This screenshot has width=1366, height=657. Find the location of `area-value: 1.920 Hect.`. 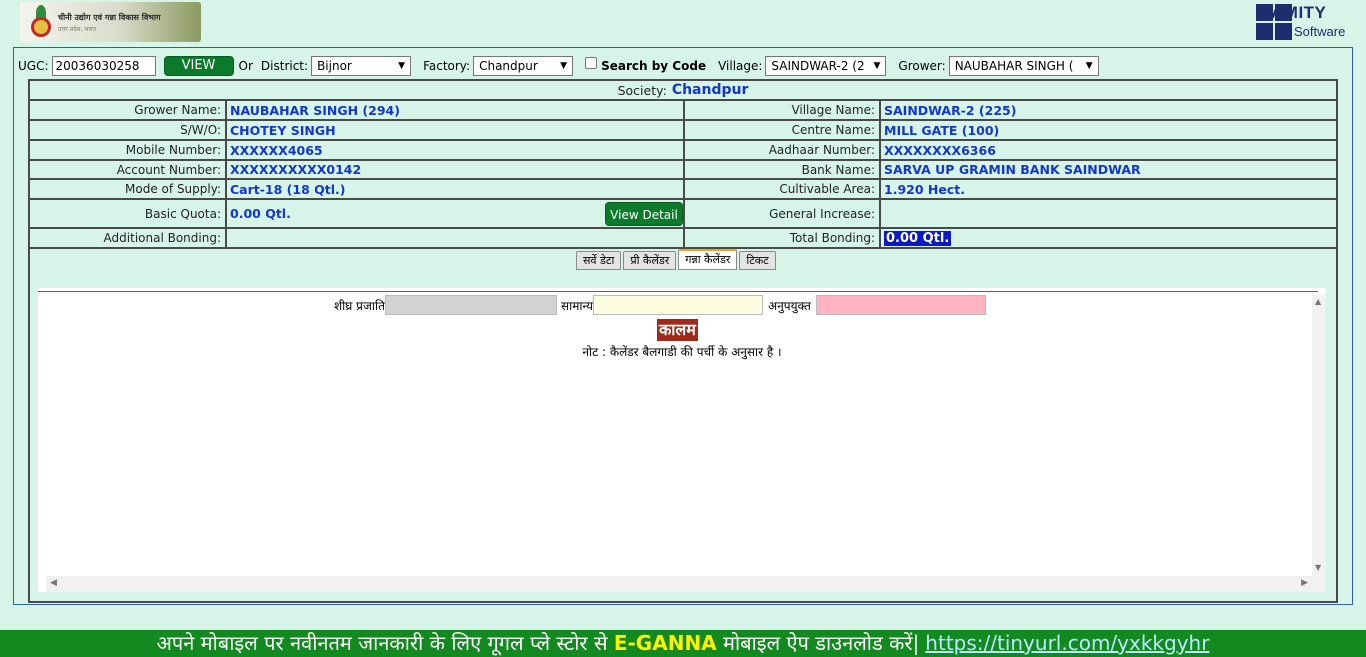

area-value: 1.920 Hect. is located at coordinates (924, 189).